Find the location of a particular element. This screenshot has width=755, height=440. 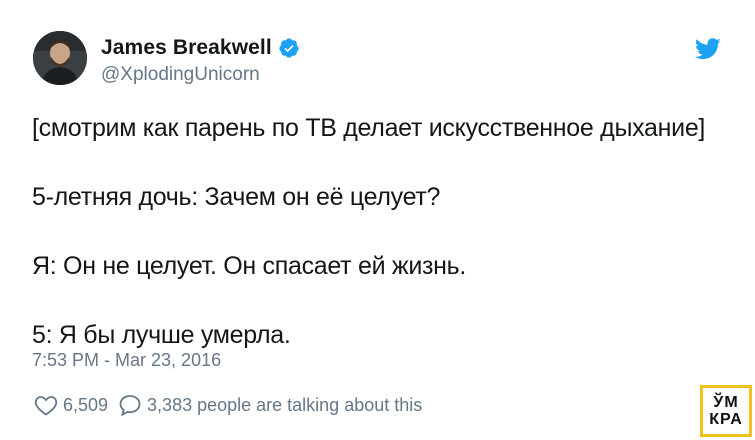

umkra-watermark-logo: ЎМ КРА is located at coordinates (726, 411).